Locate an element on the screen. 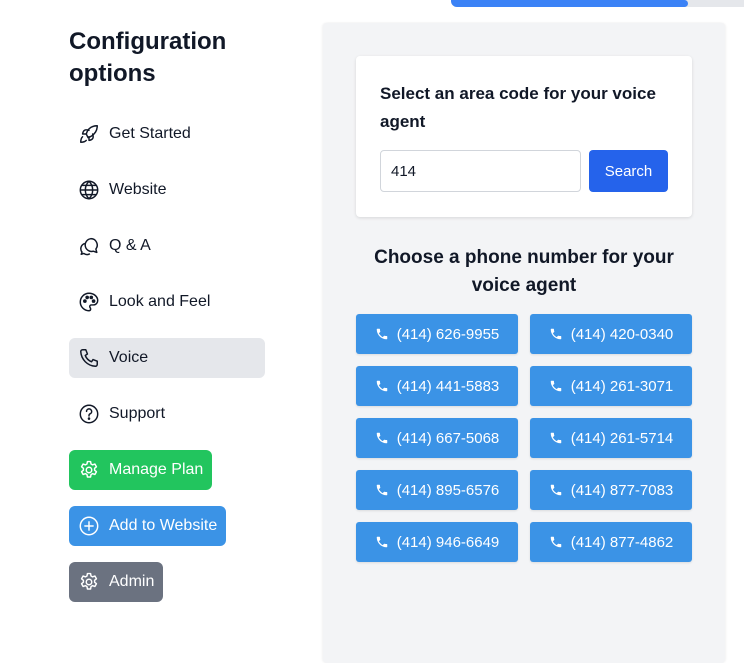 The image size is (744, 663). chat-bubbles-icon is located at coordinates (89, 246).